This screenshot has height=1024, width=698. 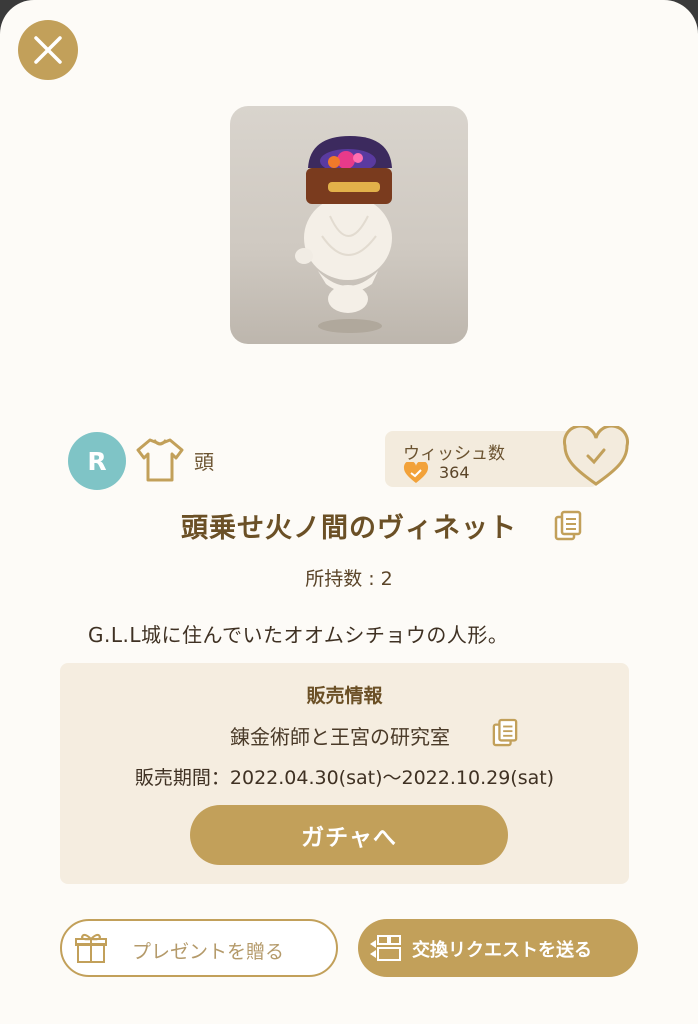 I want to click on exchange-icon, so click(x=385, y=948).